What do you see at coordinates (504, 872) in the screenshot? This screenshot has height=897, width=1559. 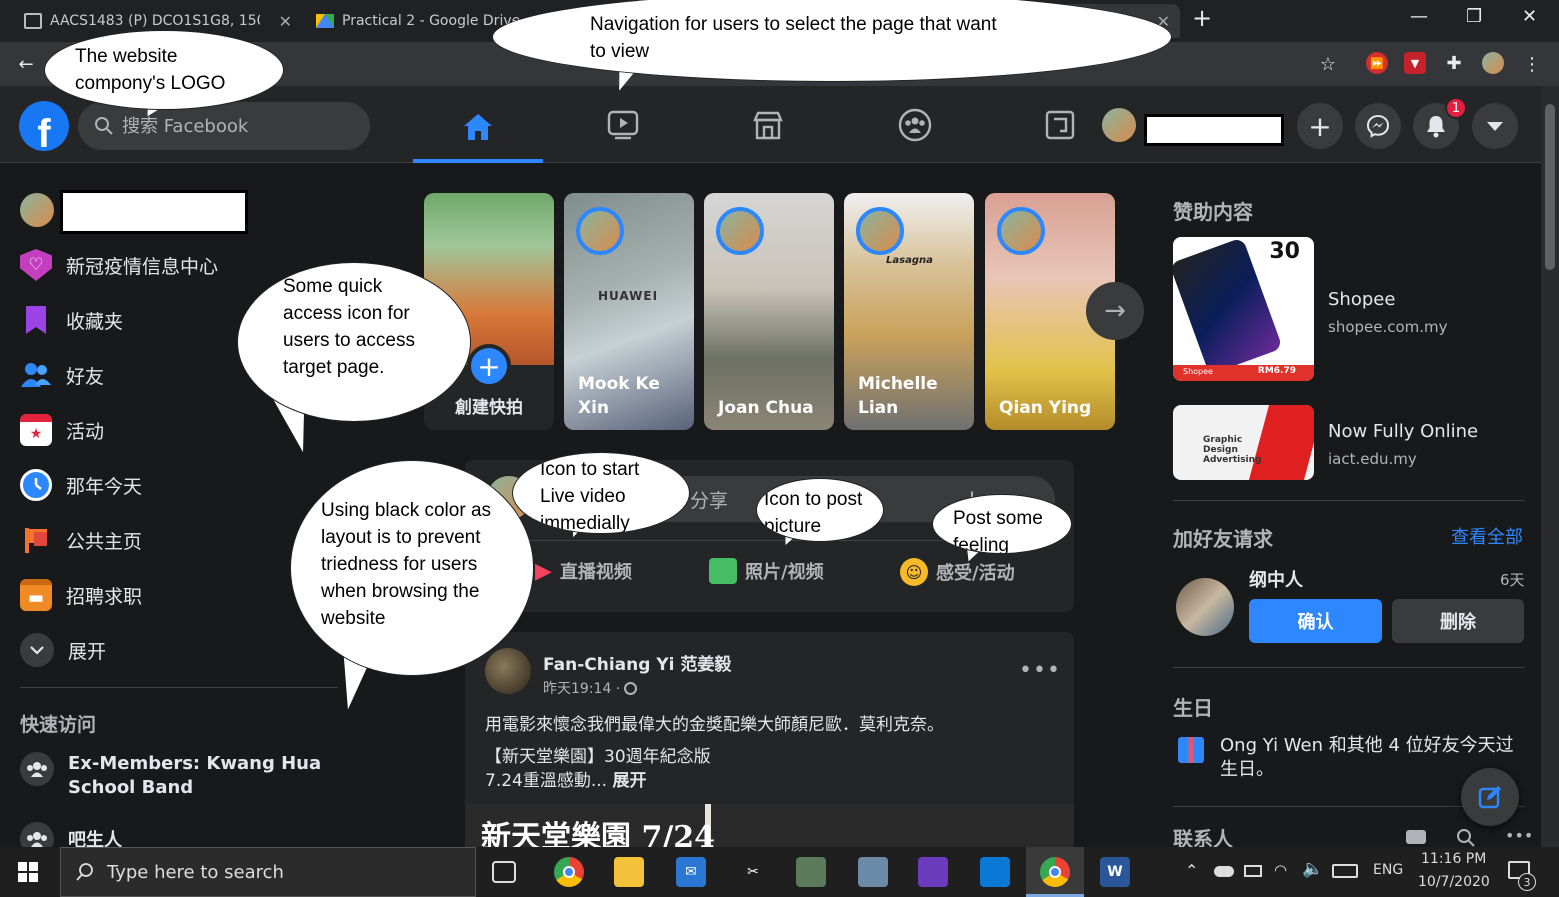 I see `task-view-icon` at bounding box center [504, 872].